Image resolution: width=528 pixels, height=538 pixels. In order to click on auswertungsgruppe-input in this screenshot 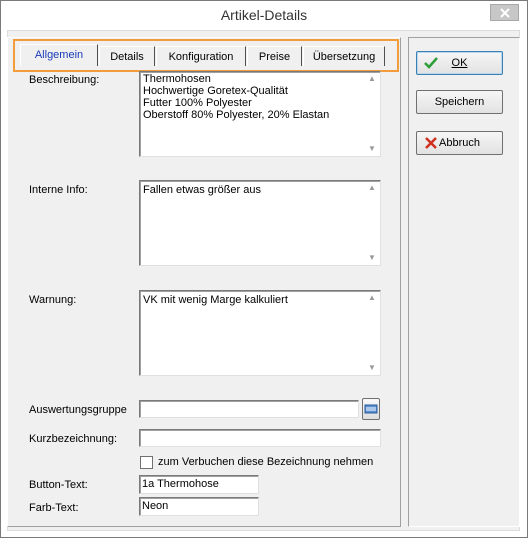, I will do `click(249, 409)`.